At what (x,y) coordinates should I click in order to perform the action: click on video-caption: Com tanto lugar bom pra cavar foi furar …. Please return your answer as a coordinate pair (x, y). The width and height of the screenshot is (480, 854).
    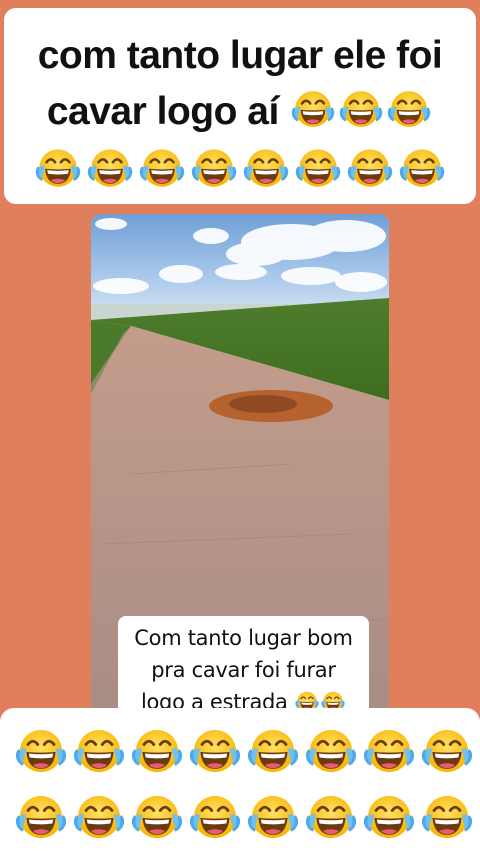
    Looking at the image, I should click on (243, 666).